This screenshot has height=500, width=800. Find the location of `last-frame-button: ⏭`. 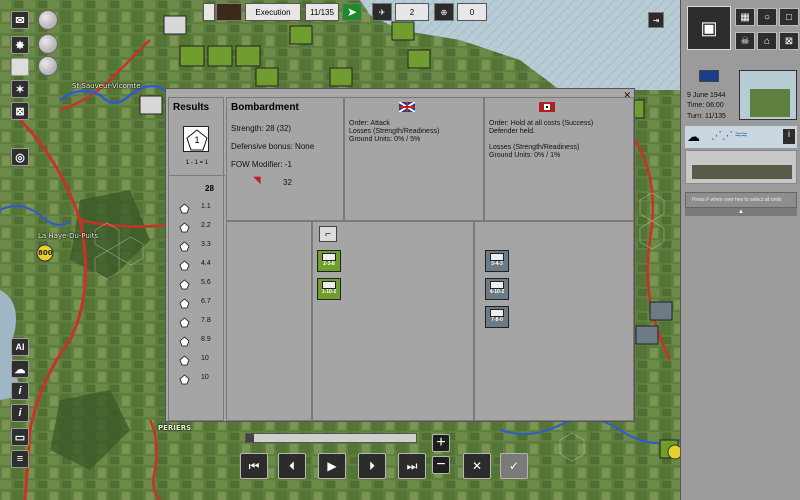

last-frame-button: ⏭ is located at coordinates (412, 466).